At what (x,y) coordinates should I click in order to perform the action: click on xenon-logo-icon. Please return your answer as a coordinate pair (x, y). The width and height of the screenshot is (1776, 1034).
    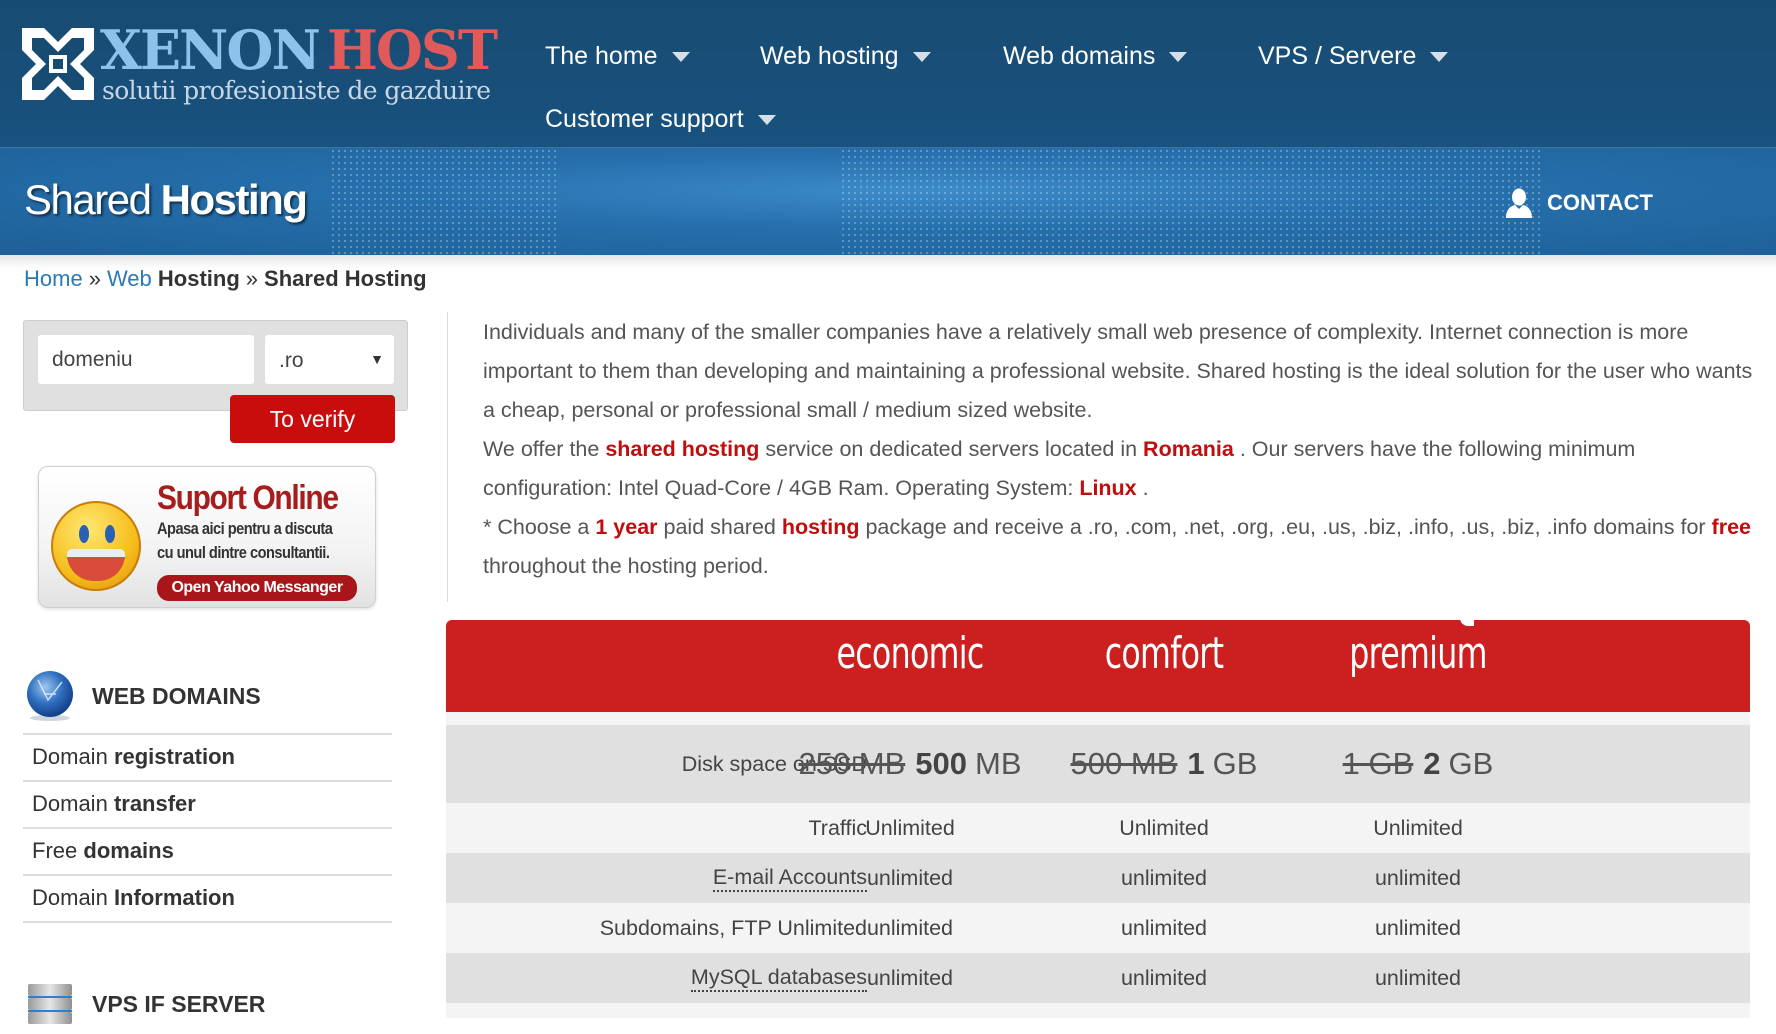
    Looking at the image, I should click on (58, 64).